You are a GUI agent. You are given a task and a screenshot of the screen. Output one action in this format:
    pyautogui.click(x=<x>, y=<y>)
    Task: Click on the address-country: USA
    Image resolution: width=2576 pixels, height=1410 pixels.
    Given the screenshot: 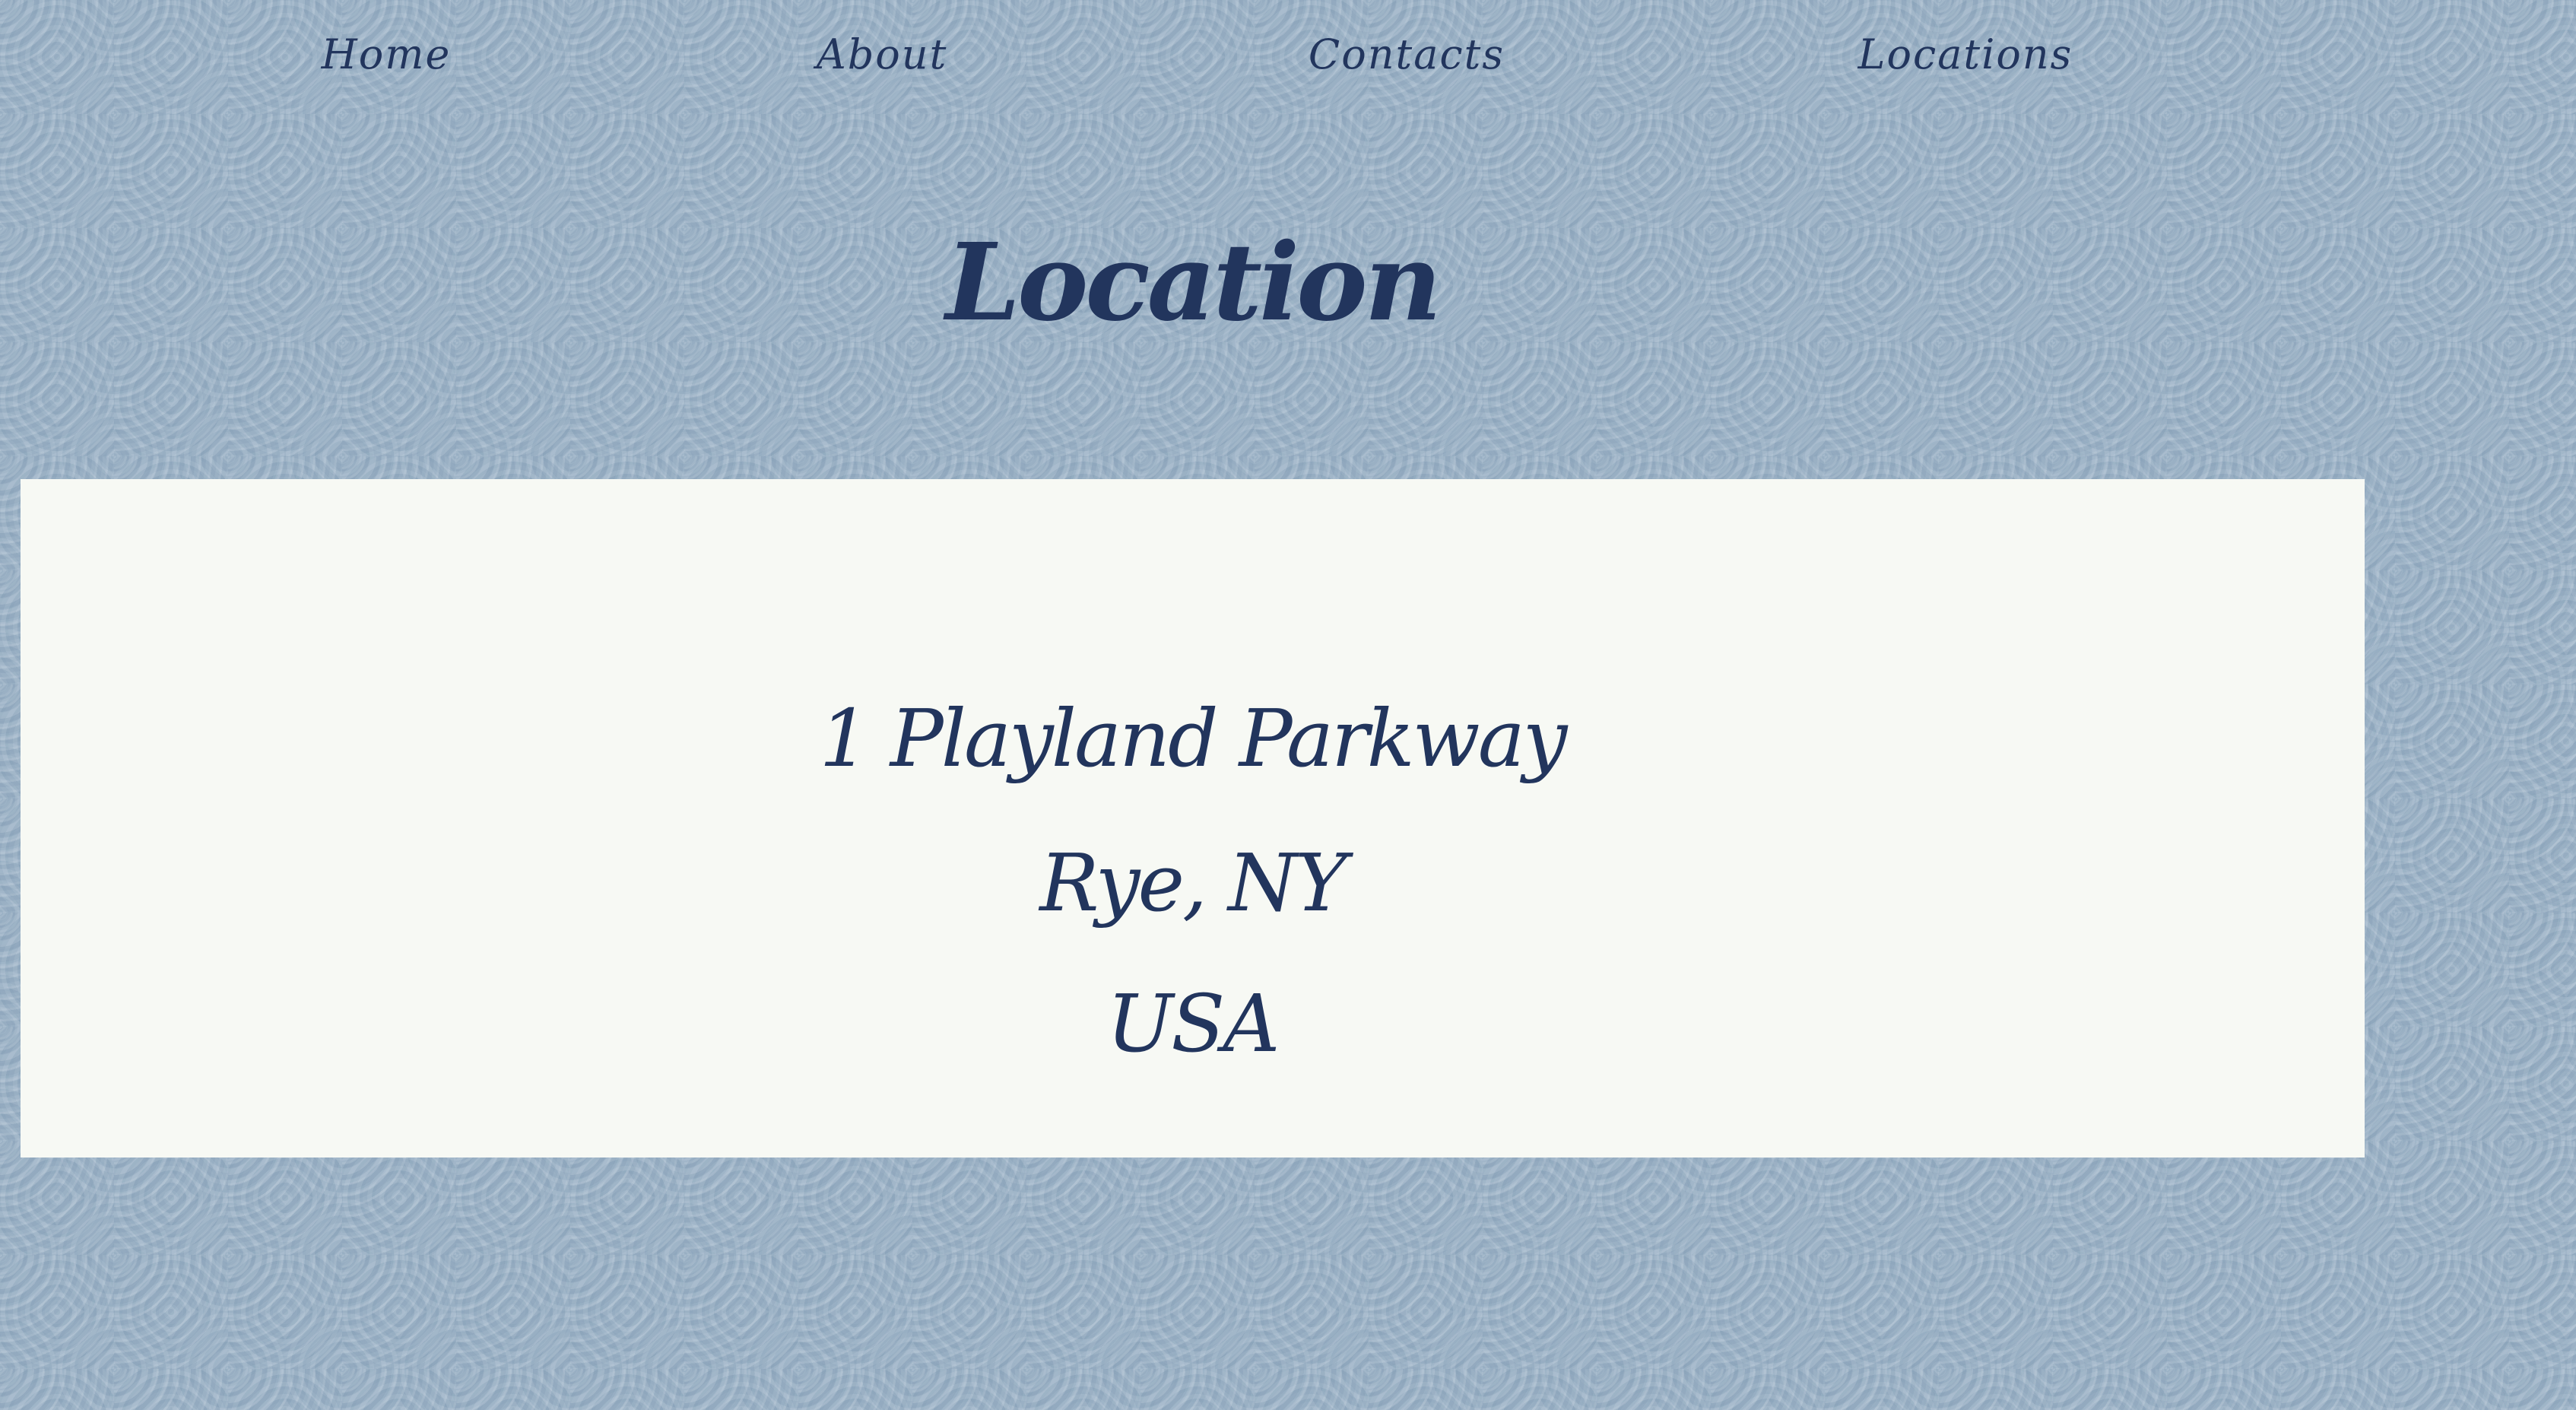 What is the action you would take?
    pyautogui.click(x=1193, y=1023)
    